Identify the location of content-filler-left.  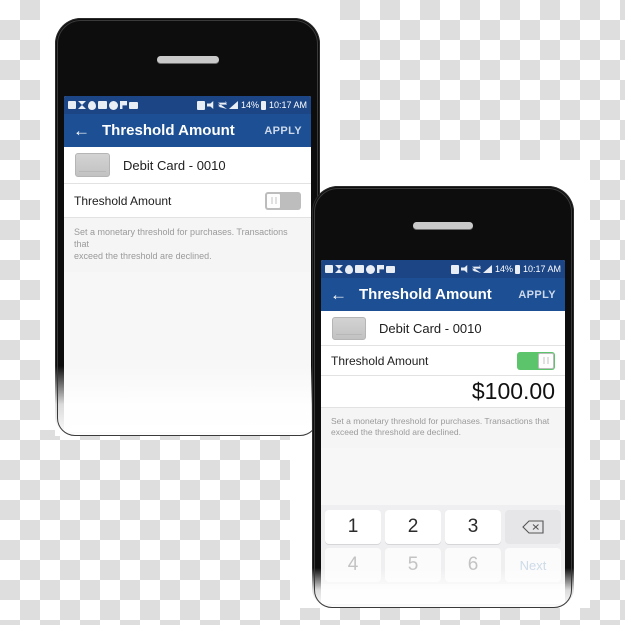
(187, 352).